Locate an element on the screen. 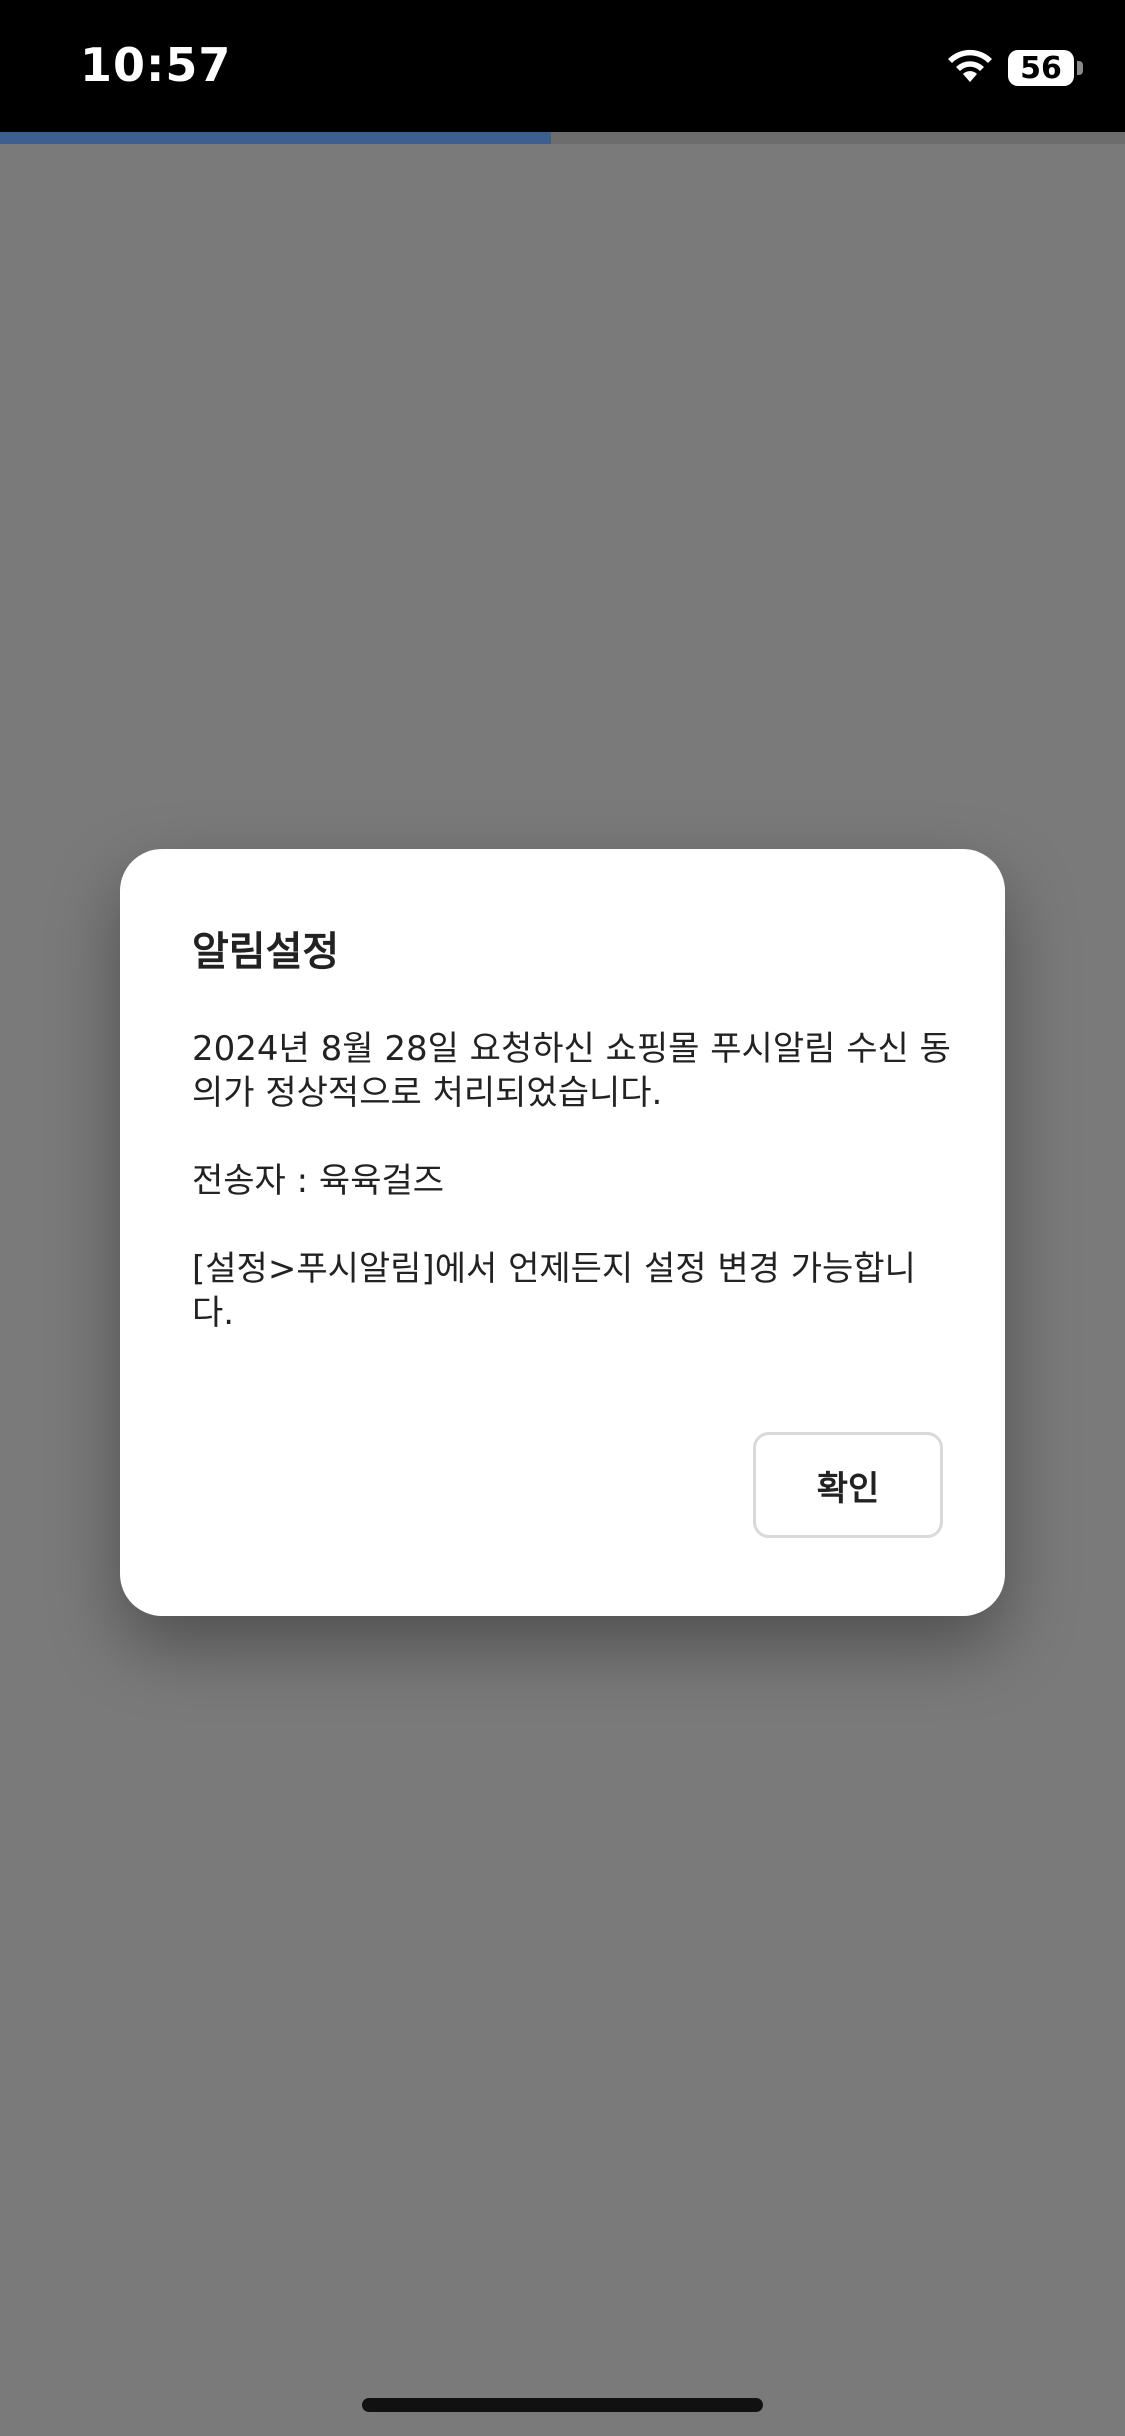 This screenshot has height=2436, width=1125. home-indicator is located at coordinates (562, 2405).